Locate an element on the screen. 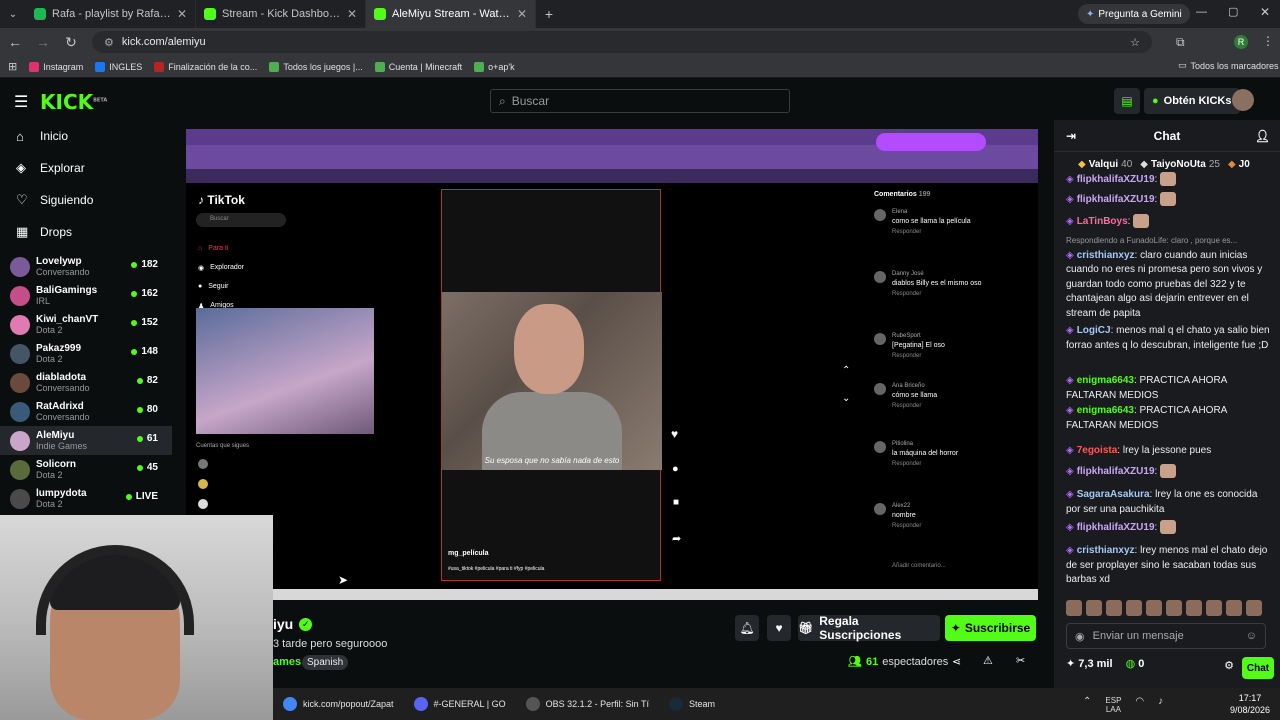 This screenshot has width=1280, height=720. wifi-icon: ◠ is located at coordinates (1139, 705).